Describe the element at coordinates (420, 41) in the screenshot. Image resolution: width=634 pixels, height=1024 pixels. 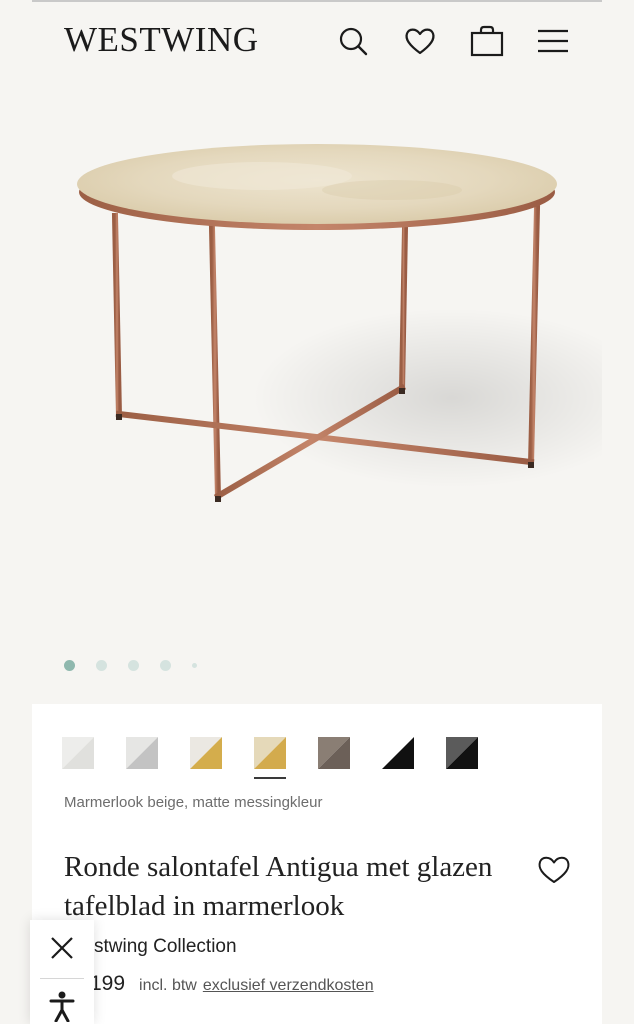
I see `heart-icon` at that location.